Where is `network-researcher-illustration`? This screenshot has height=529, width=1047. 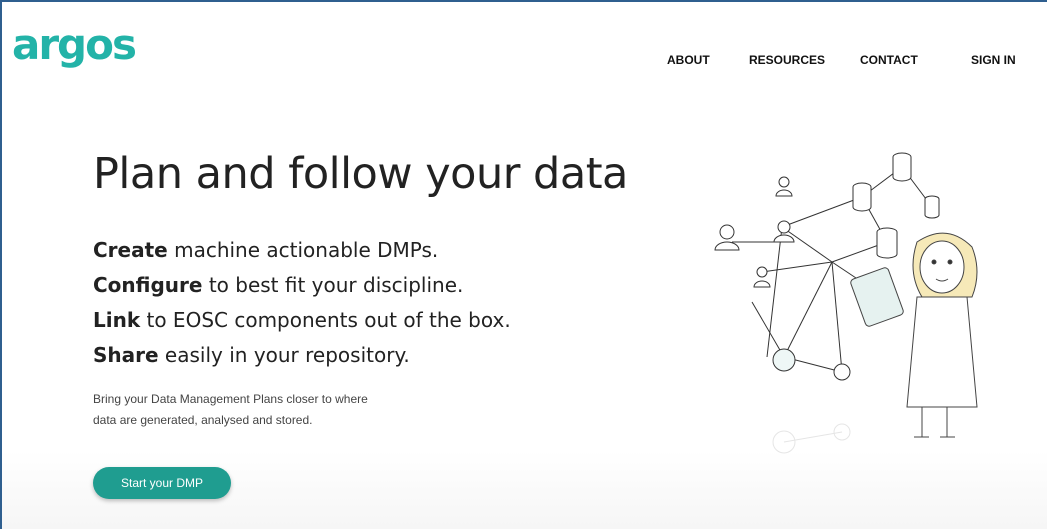 network-researcher-illustration is located at coordinates (846, 303).